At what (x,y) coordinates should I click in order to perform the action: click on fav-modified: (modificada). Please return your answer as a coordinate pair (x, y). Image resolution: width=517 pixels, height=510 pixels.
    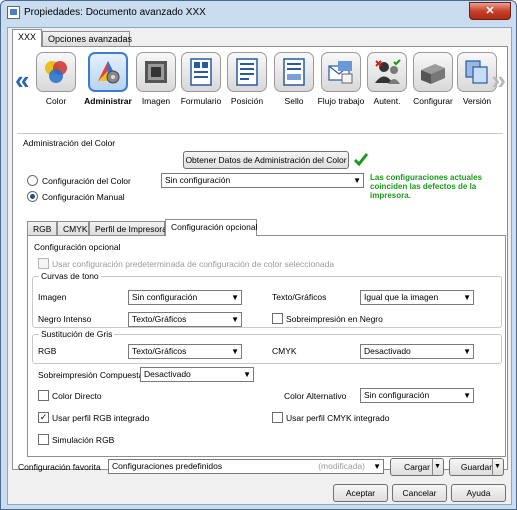
    Looking at the image, I should click on (341, 466).